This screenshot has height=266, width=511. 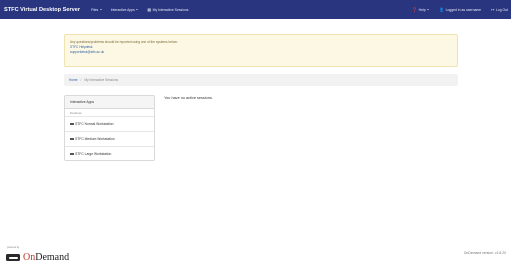 I want to click on logout-label: Log Out, so click(x=501, y=9).